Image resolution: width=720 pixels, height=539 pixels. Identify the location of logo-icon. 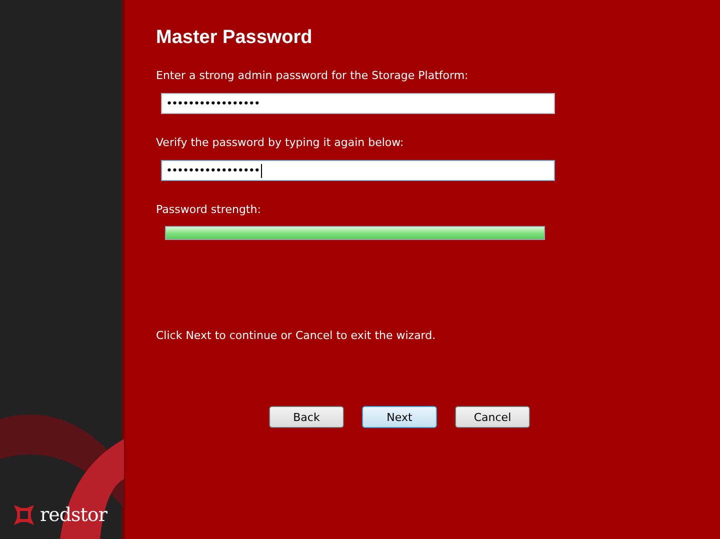
(24, 515).